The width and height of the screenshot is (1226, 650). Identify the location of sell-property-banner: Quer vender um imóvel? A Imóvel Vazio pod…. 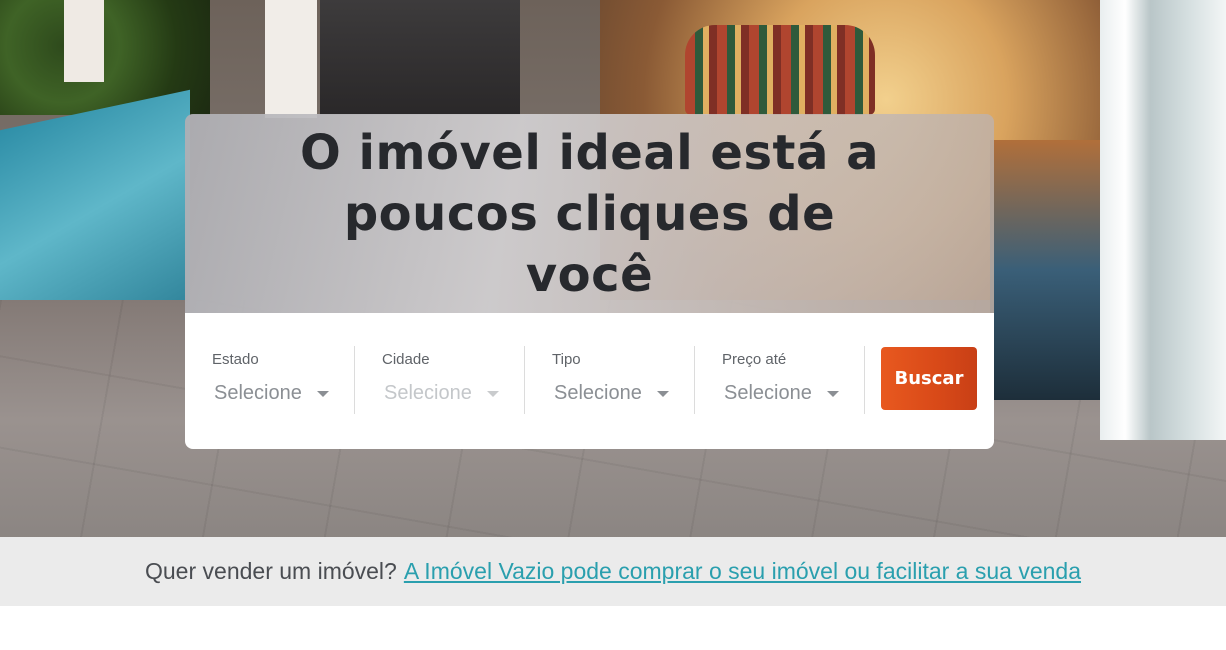
(613, 571).